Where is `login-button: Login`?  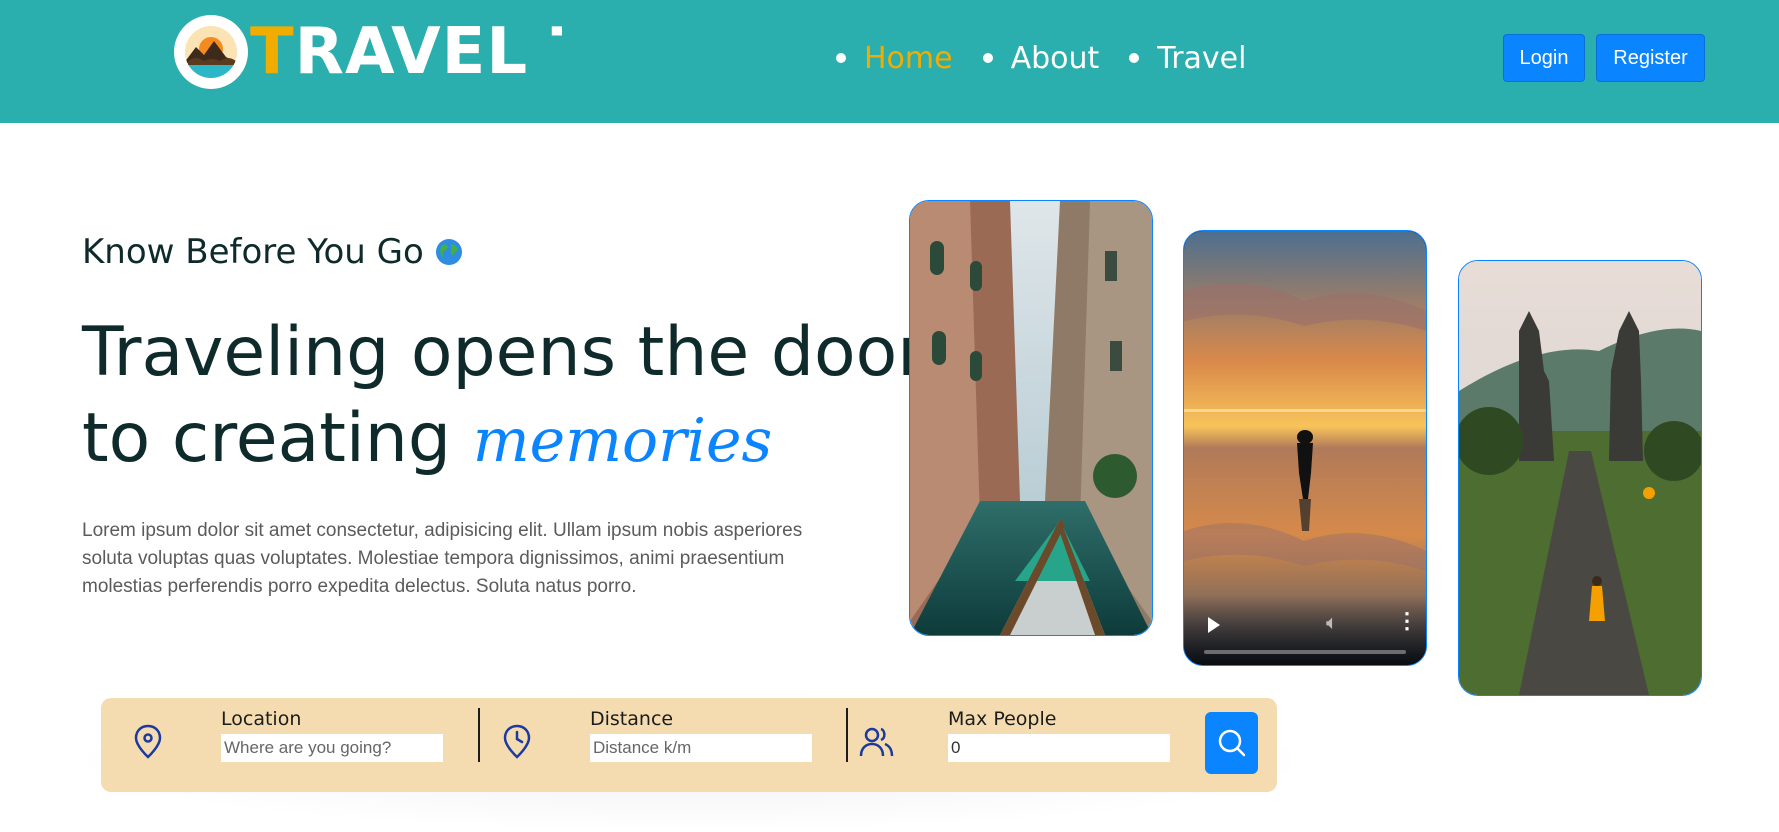
login-button: Login is located at coordinates (1544, 58).